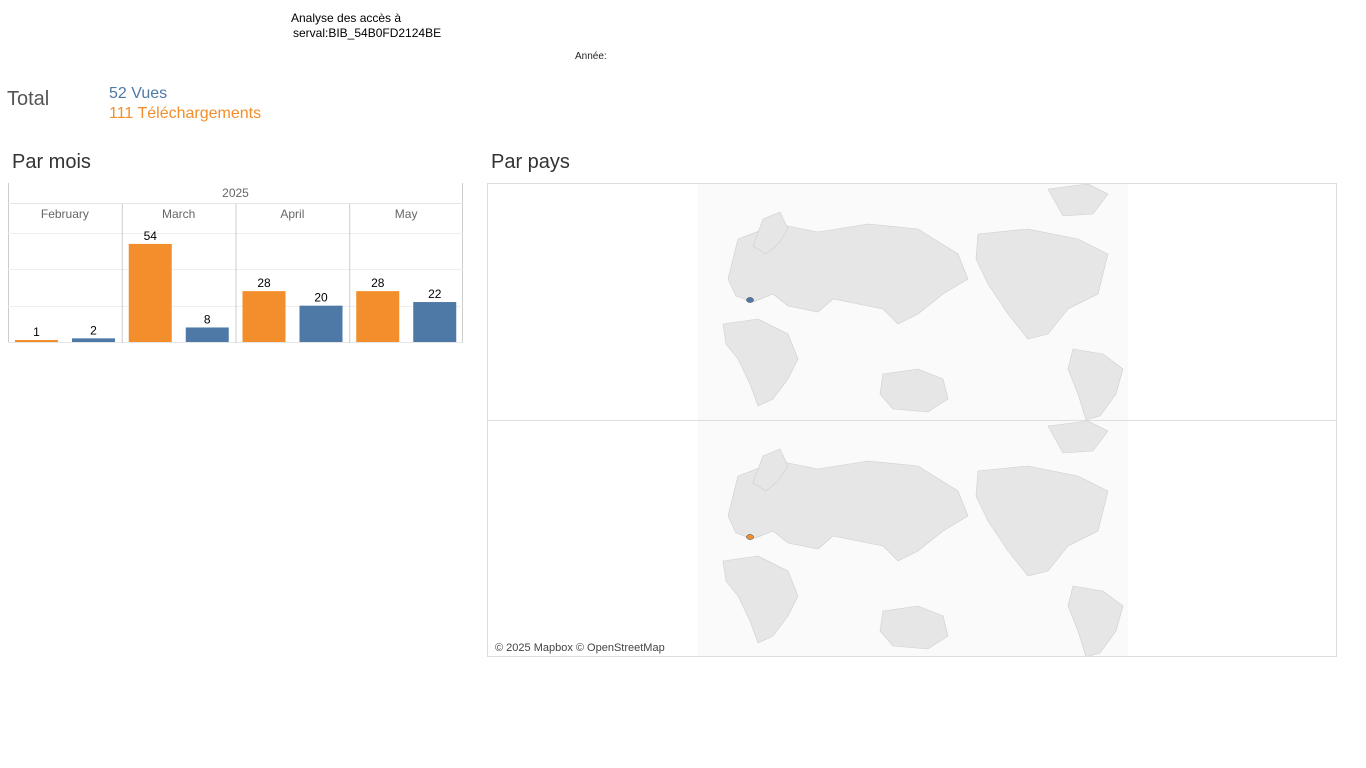 The width and height of the screenshot is (1366, 768). I want to click on bar-value-label: 1, so click(36, 332).